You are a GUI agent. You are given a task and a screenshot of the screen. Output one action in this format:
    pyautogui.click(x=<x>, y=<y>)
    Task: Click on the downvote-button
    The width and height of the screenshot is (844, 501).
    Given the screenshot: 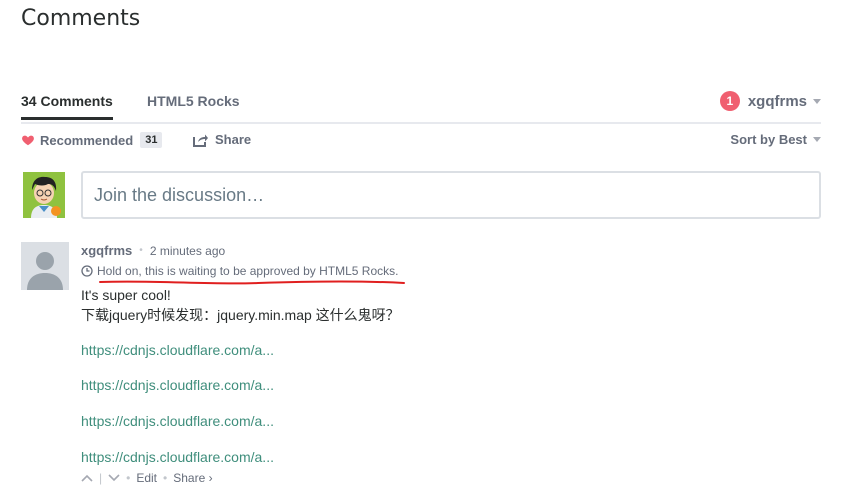 What is the action you would take?
    pyautogui.click(x=114, y=478)
    